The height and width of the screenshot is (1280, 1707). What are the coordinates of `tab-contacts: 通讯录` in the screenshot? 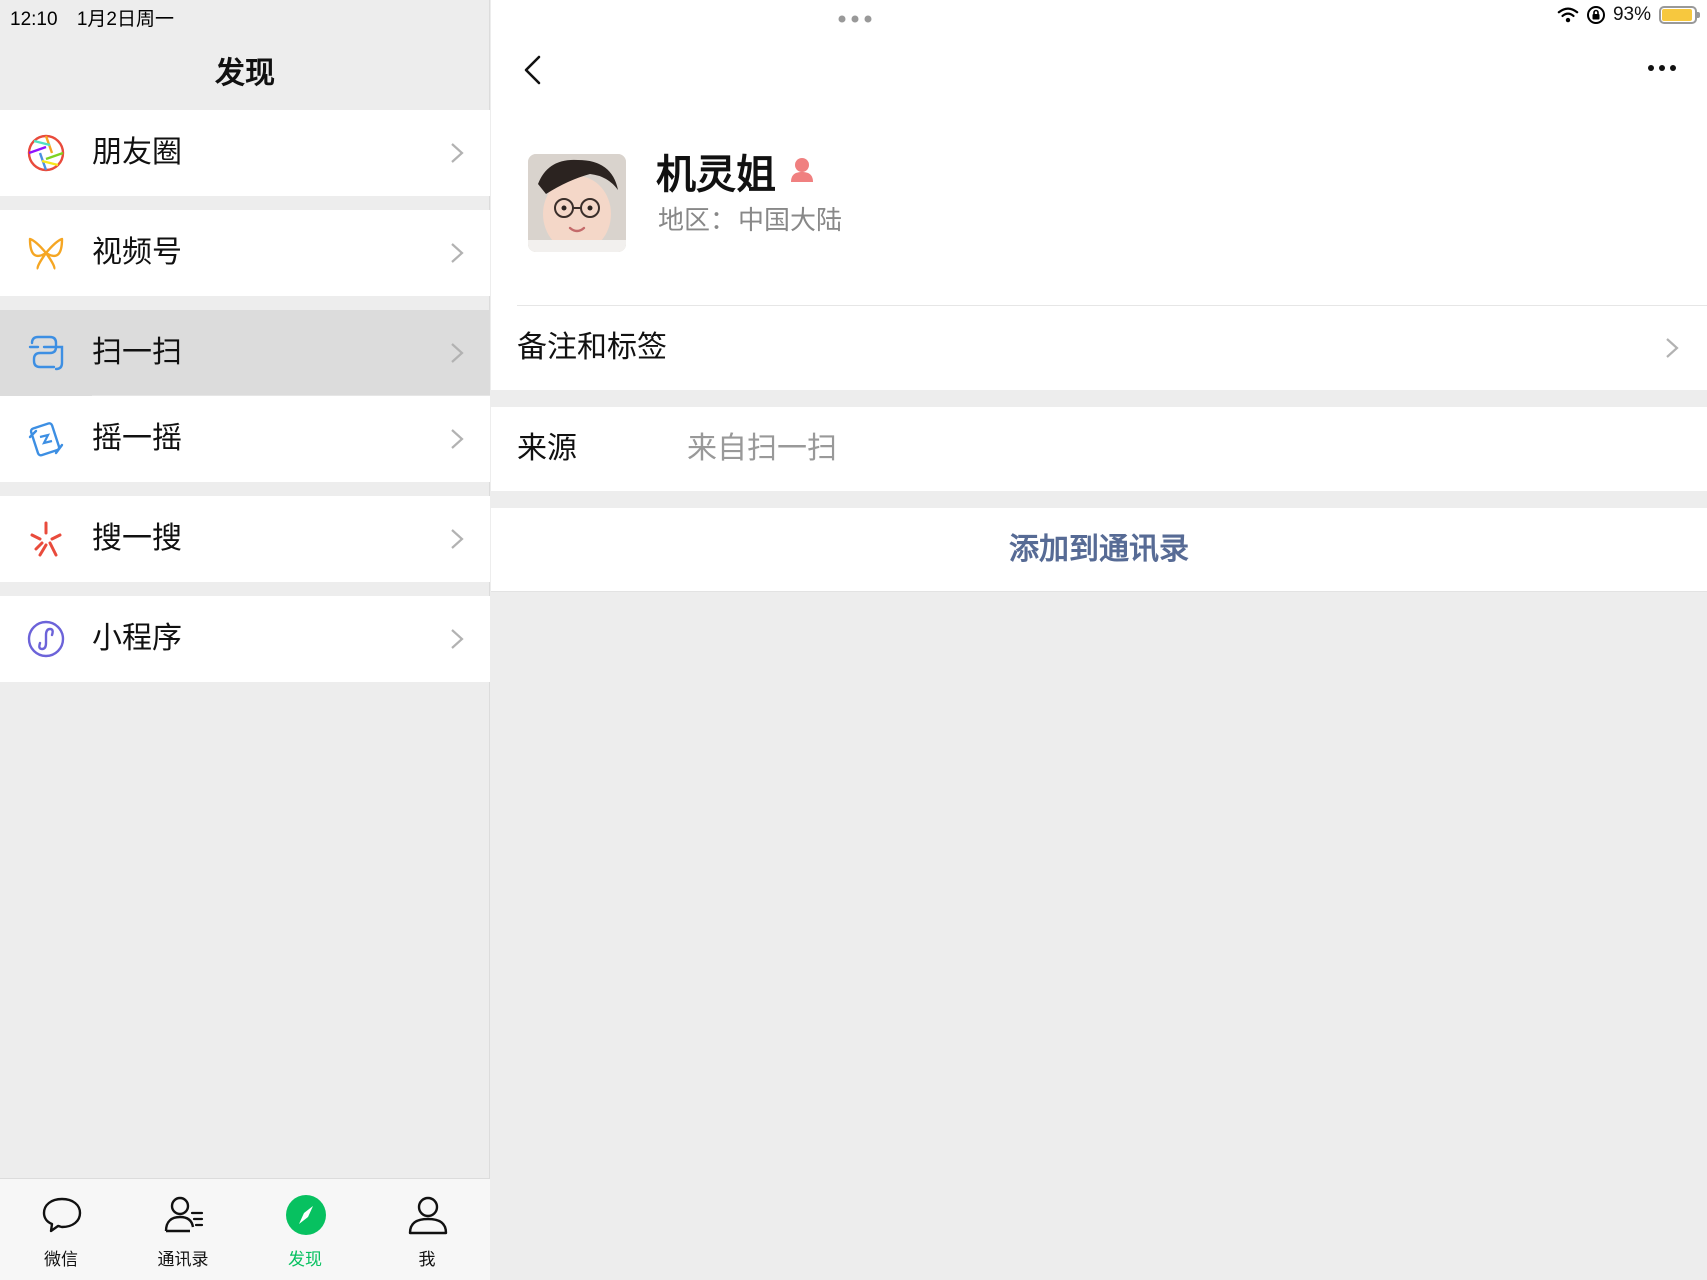 It's located at (183, 1229).